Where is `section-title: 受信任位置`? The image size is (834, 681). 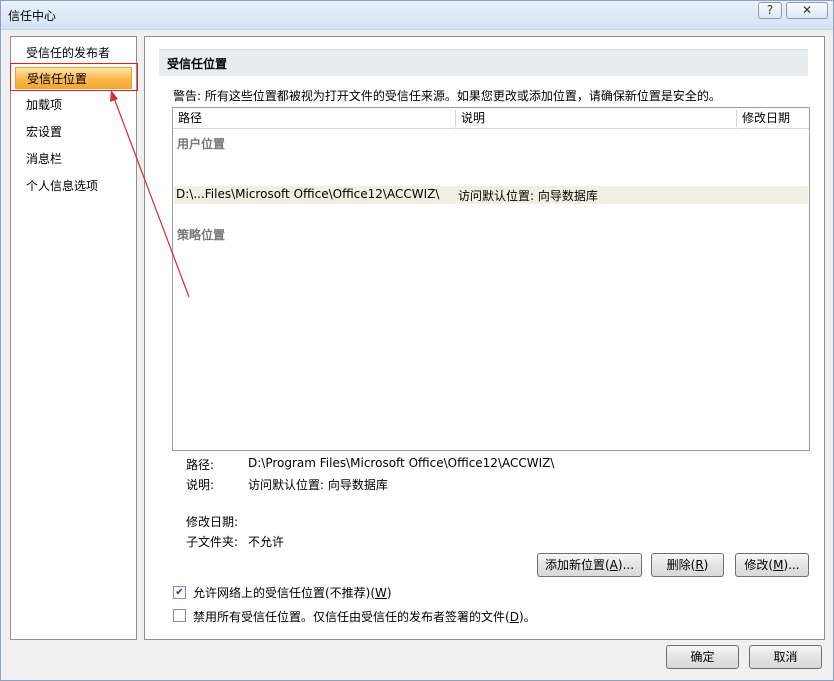 section-title: 受信任位置 is located at coordinates (197, 64).